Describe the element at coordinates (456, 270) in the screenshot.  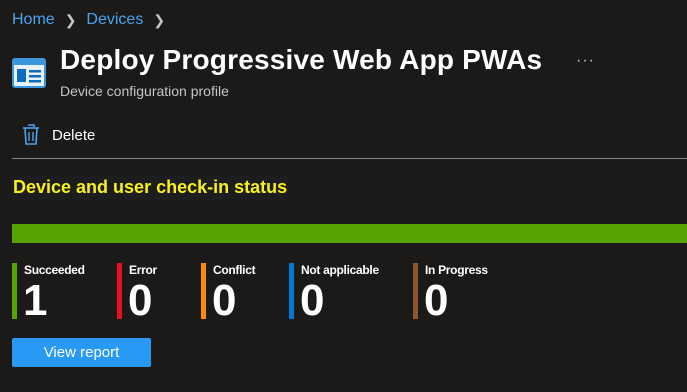
I see `stat-label: In Progress` at that location.